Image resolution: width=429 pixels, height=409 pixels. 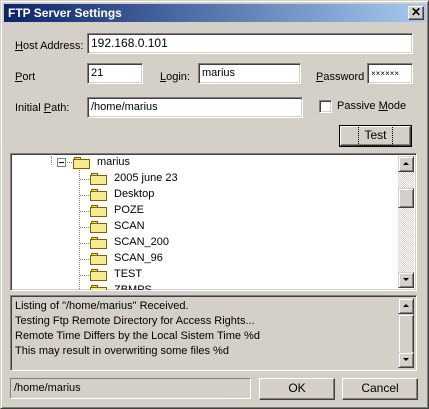 What do you see at coordinates (375, 136) in the screenshot?
I see `test-button: Test` at bounding box center [375, 136].